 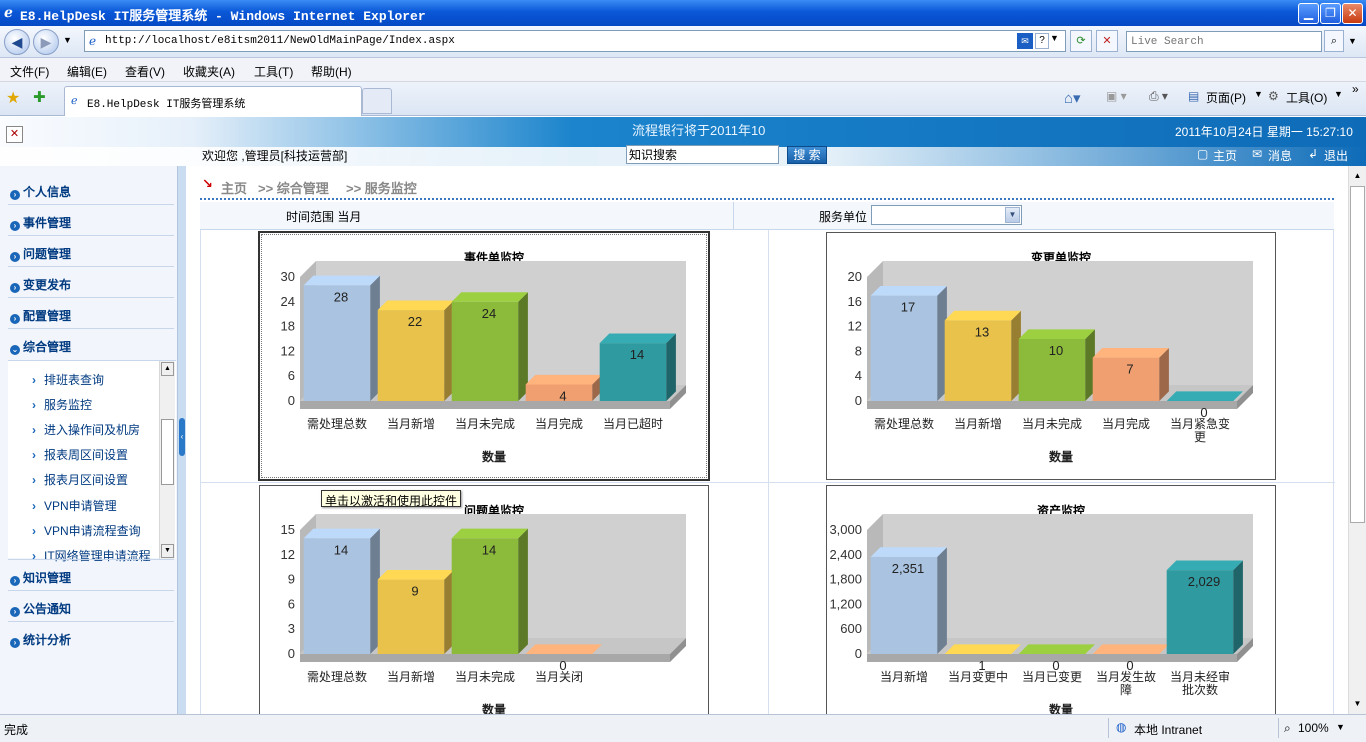 I want to click on new-tab-button, so click(x=377, y=101).